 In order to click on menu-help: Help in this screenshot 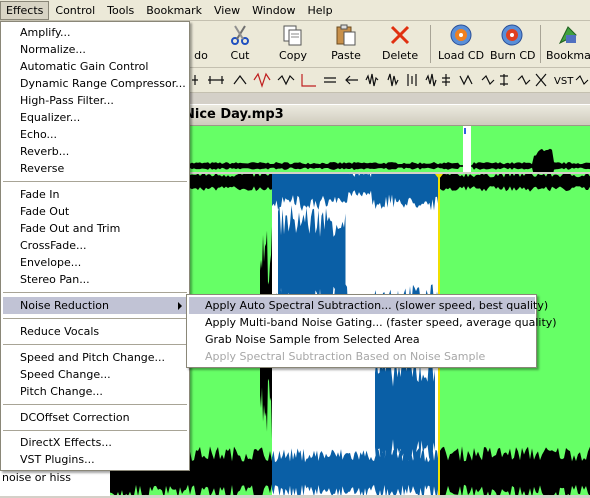, I will do `click(319, 10)`.